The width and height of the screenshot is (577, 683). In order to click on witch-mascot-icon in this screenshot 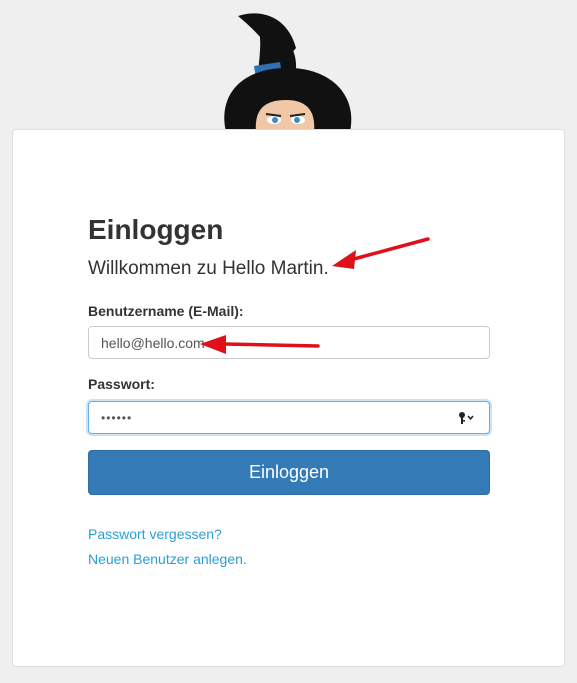, I will do `click(288, 72)`.